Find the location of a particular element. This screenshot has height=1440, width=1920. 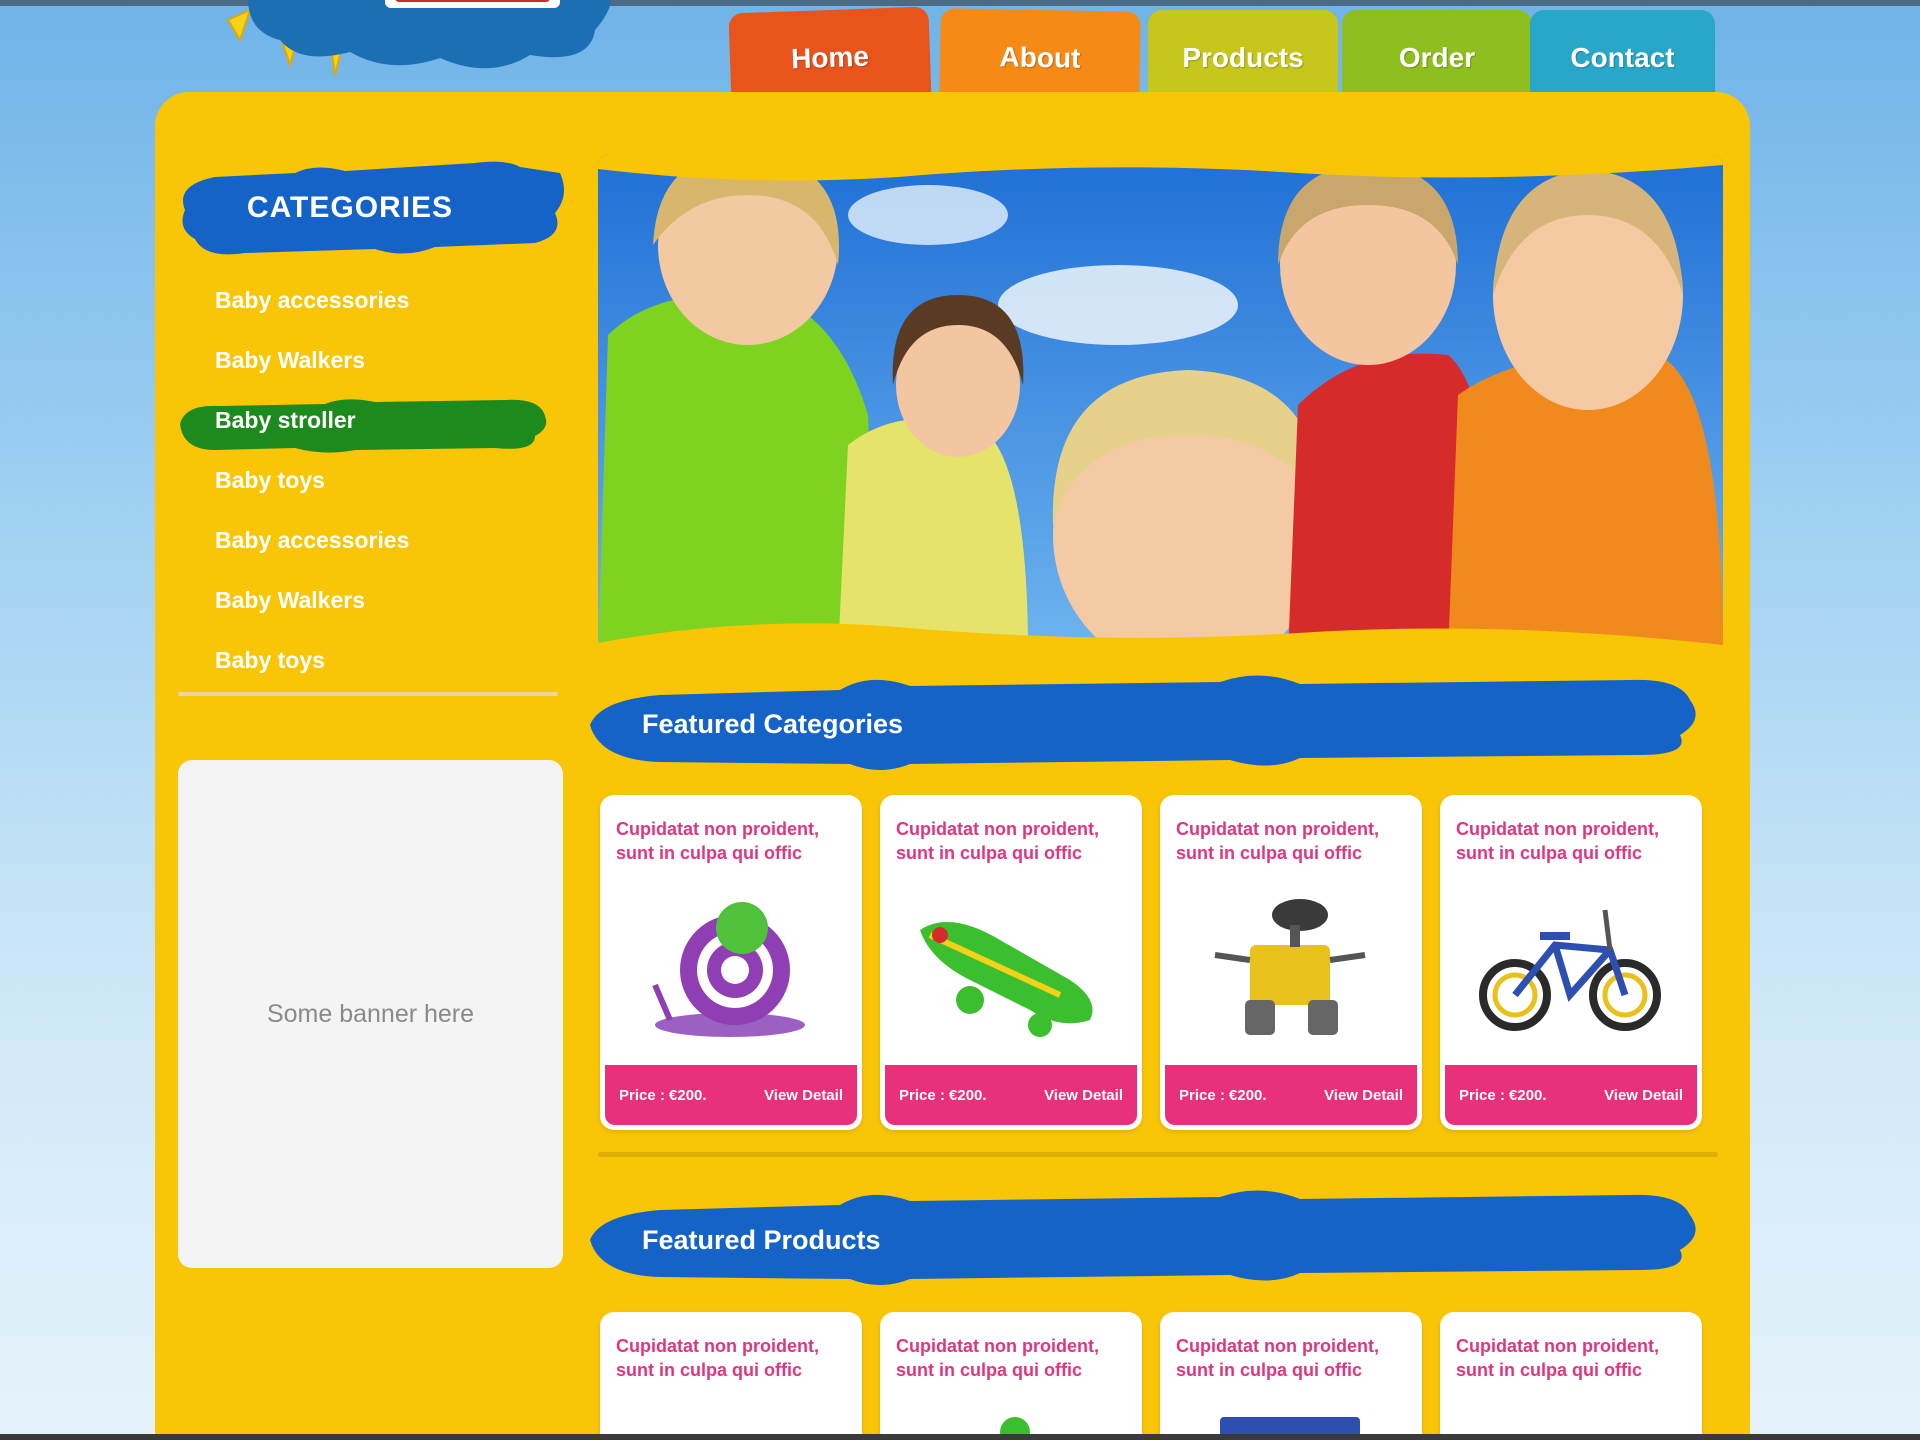

nav-order: Order is located at coordinates (1437, 57).